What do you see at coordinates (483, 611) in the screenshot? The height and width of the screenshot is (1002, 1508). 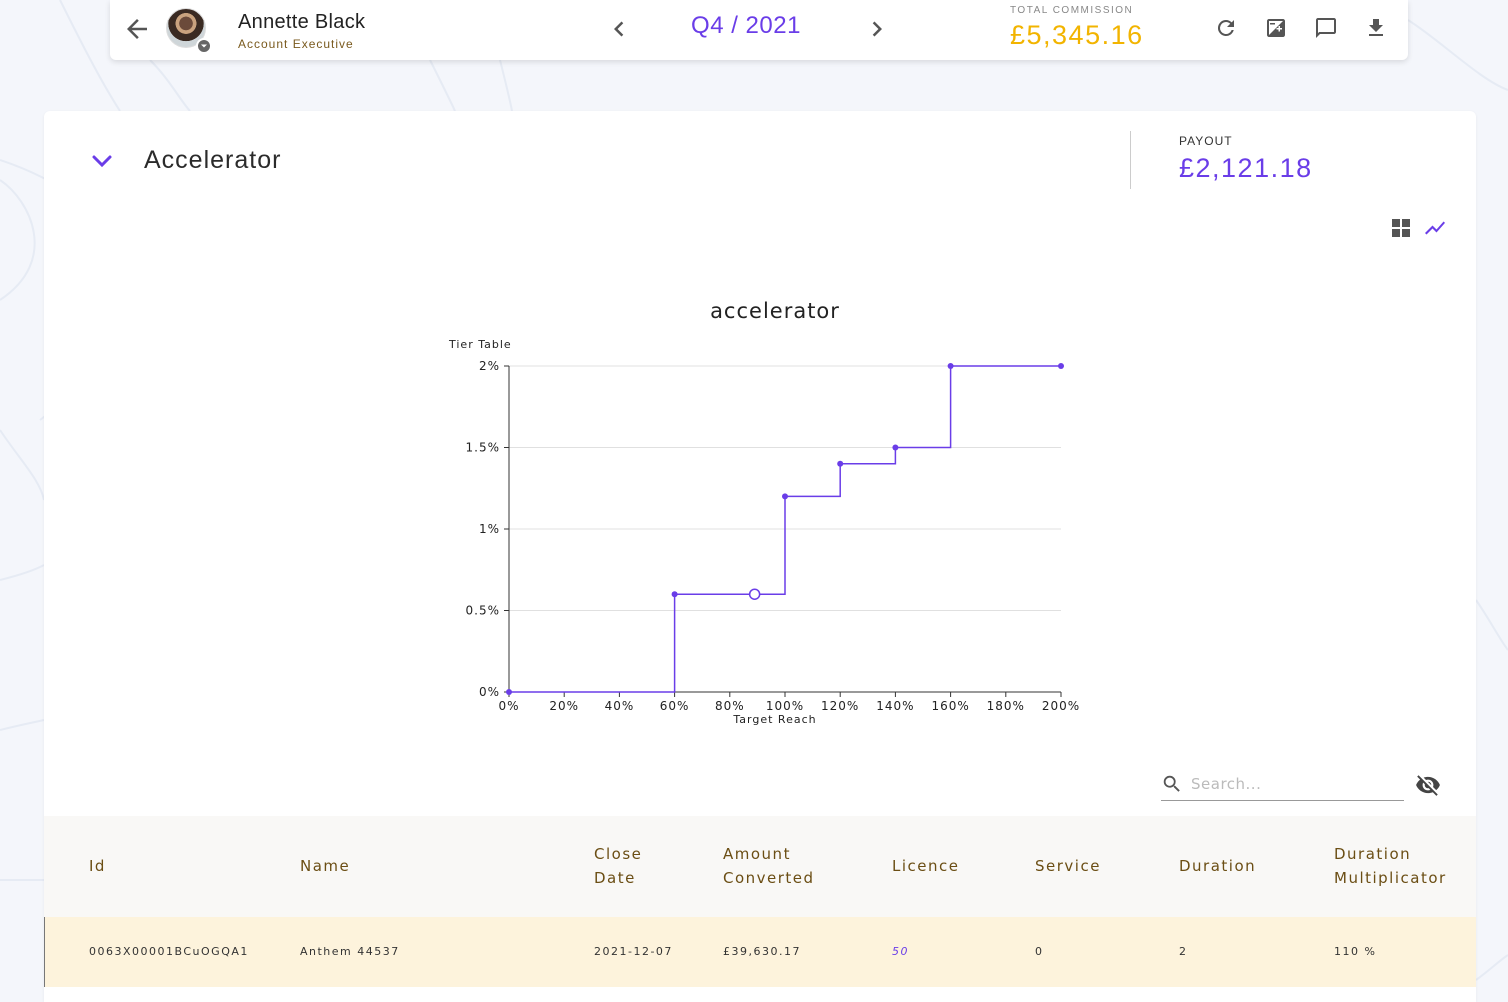 I see `chart-y-tick-label: 0.5%` at bounding box center [483, 611].